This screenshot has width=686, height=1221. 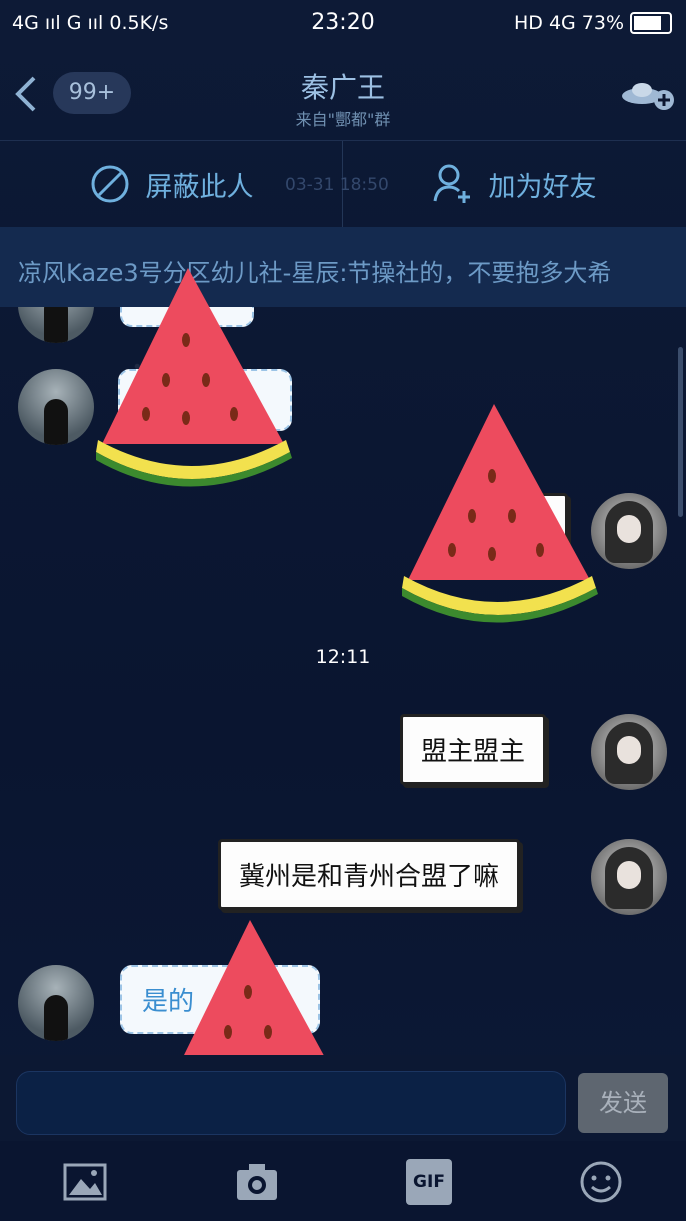 What do you see at coordinates (601, 1182) in the screenshot?
I see `emoji-icon` at bounding box center [601, 1182].